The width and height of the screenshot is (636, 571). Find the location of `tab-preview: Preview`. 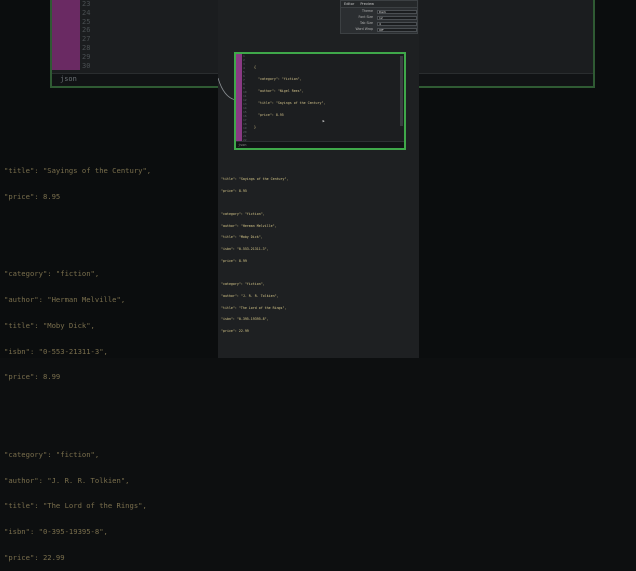

tab-preview: Preview is located at coordinates (367, 4).